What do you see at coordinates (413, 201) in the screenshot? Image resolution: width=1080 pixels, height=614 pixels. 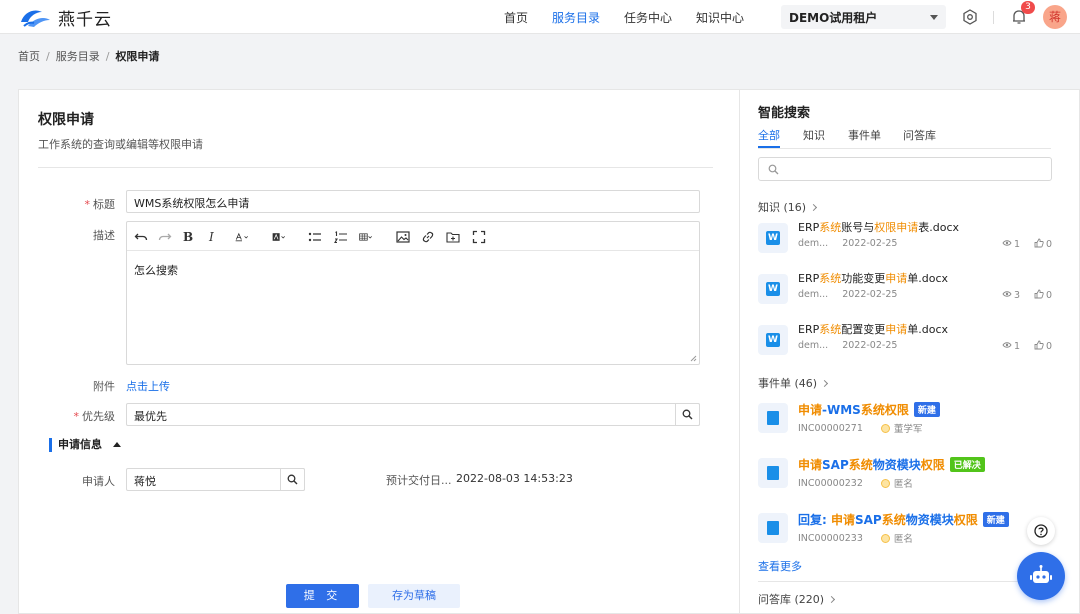 I see `title-input: WMS系统权限怎么申请` at bounding box center [413, 201].